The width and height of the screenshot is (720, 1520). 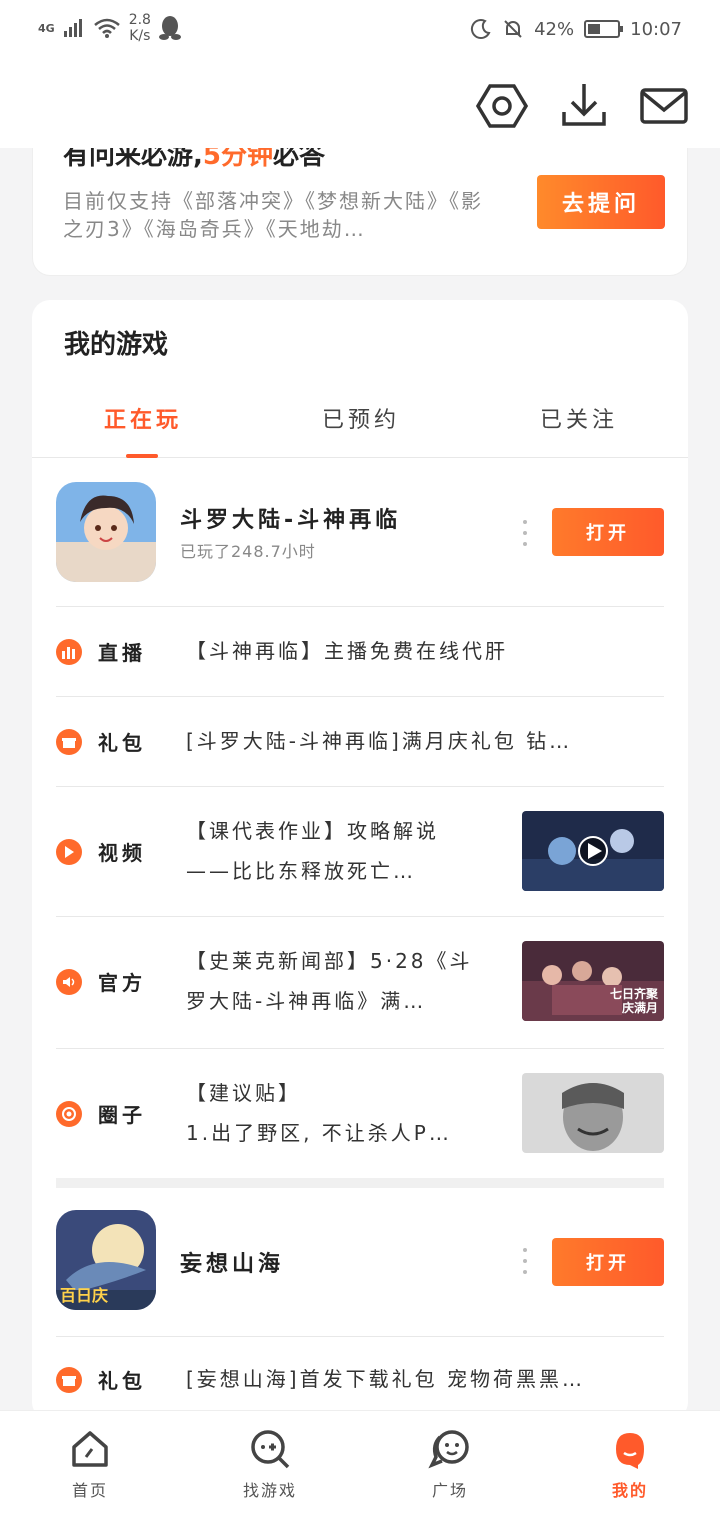 What do you see at coordinates (122, 853) in the screenshot?
I see `feed-label: 视频` at bounding box center [122, 853].